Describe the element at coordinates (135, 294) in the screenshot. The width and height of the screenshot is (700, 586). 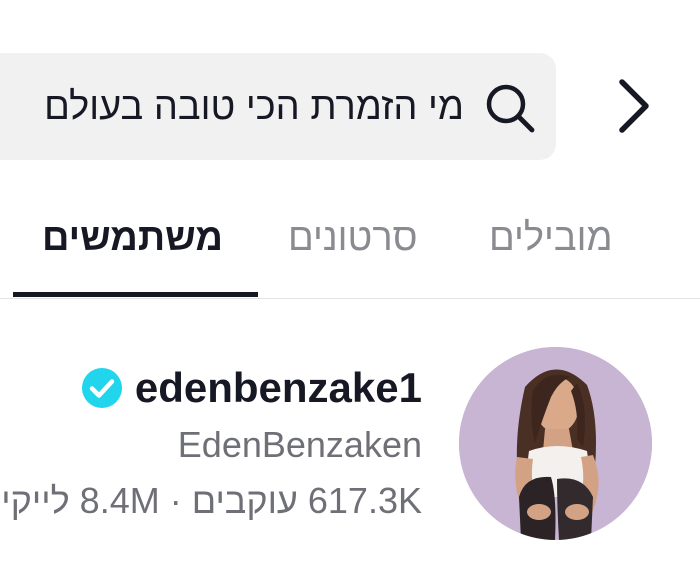
I see `active-tab-indicator` at that location.